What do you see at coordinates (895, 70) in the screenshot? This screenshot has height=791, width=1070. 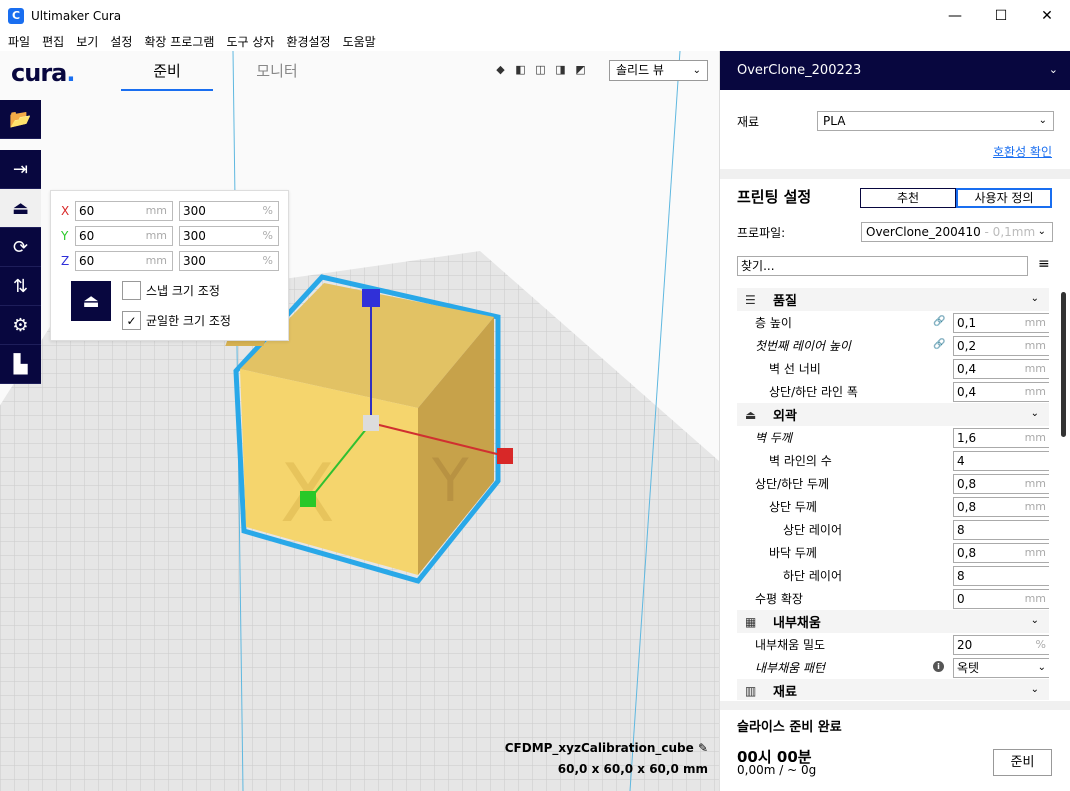 I see `printer-selector: OverClone_200223 ⌄` at bounding box center [895, 70].